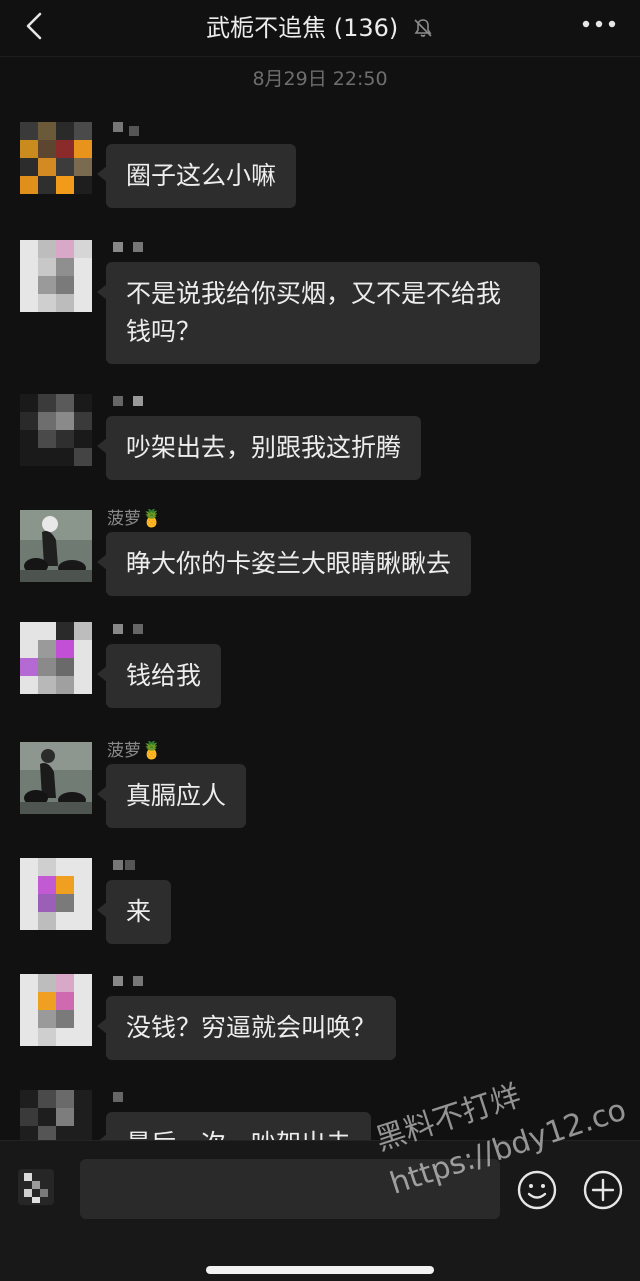  I want to click on message-bubble: 吵架出去，别跟我这折腾, so click(259, 448).